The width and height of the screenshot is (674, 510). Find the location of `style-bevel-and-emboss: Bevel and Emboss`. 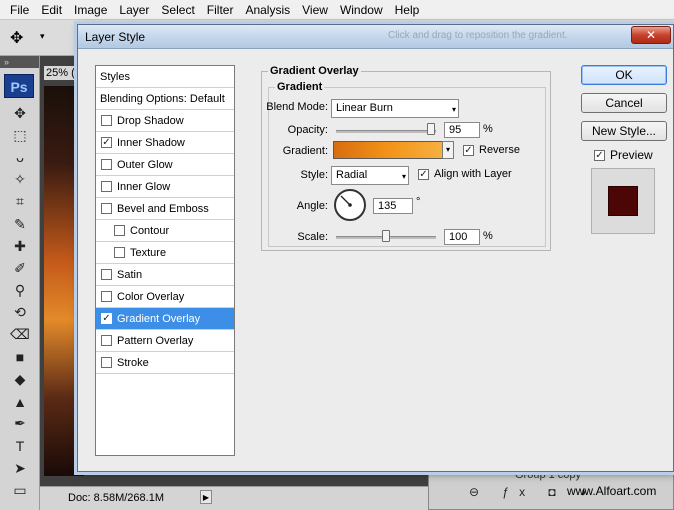

style-bevel-and-emboss: Bevel and Emboss is located at coordinates (165, 209).